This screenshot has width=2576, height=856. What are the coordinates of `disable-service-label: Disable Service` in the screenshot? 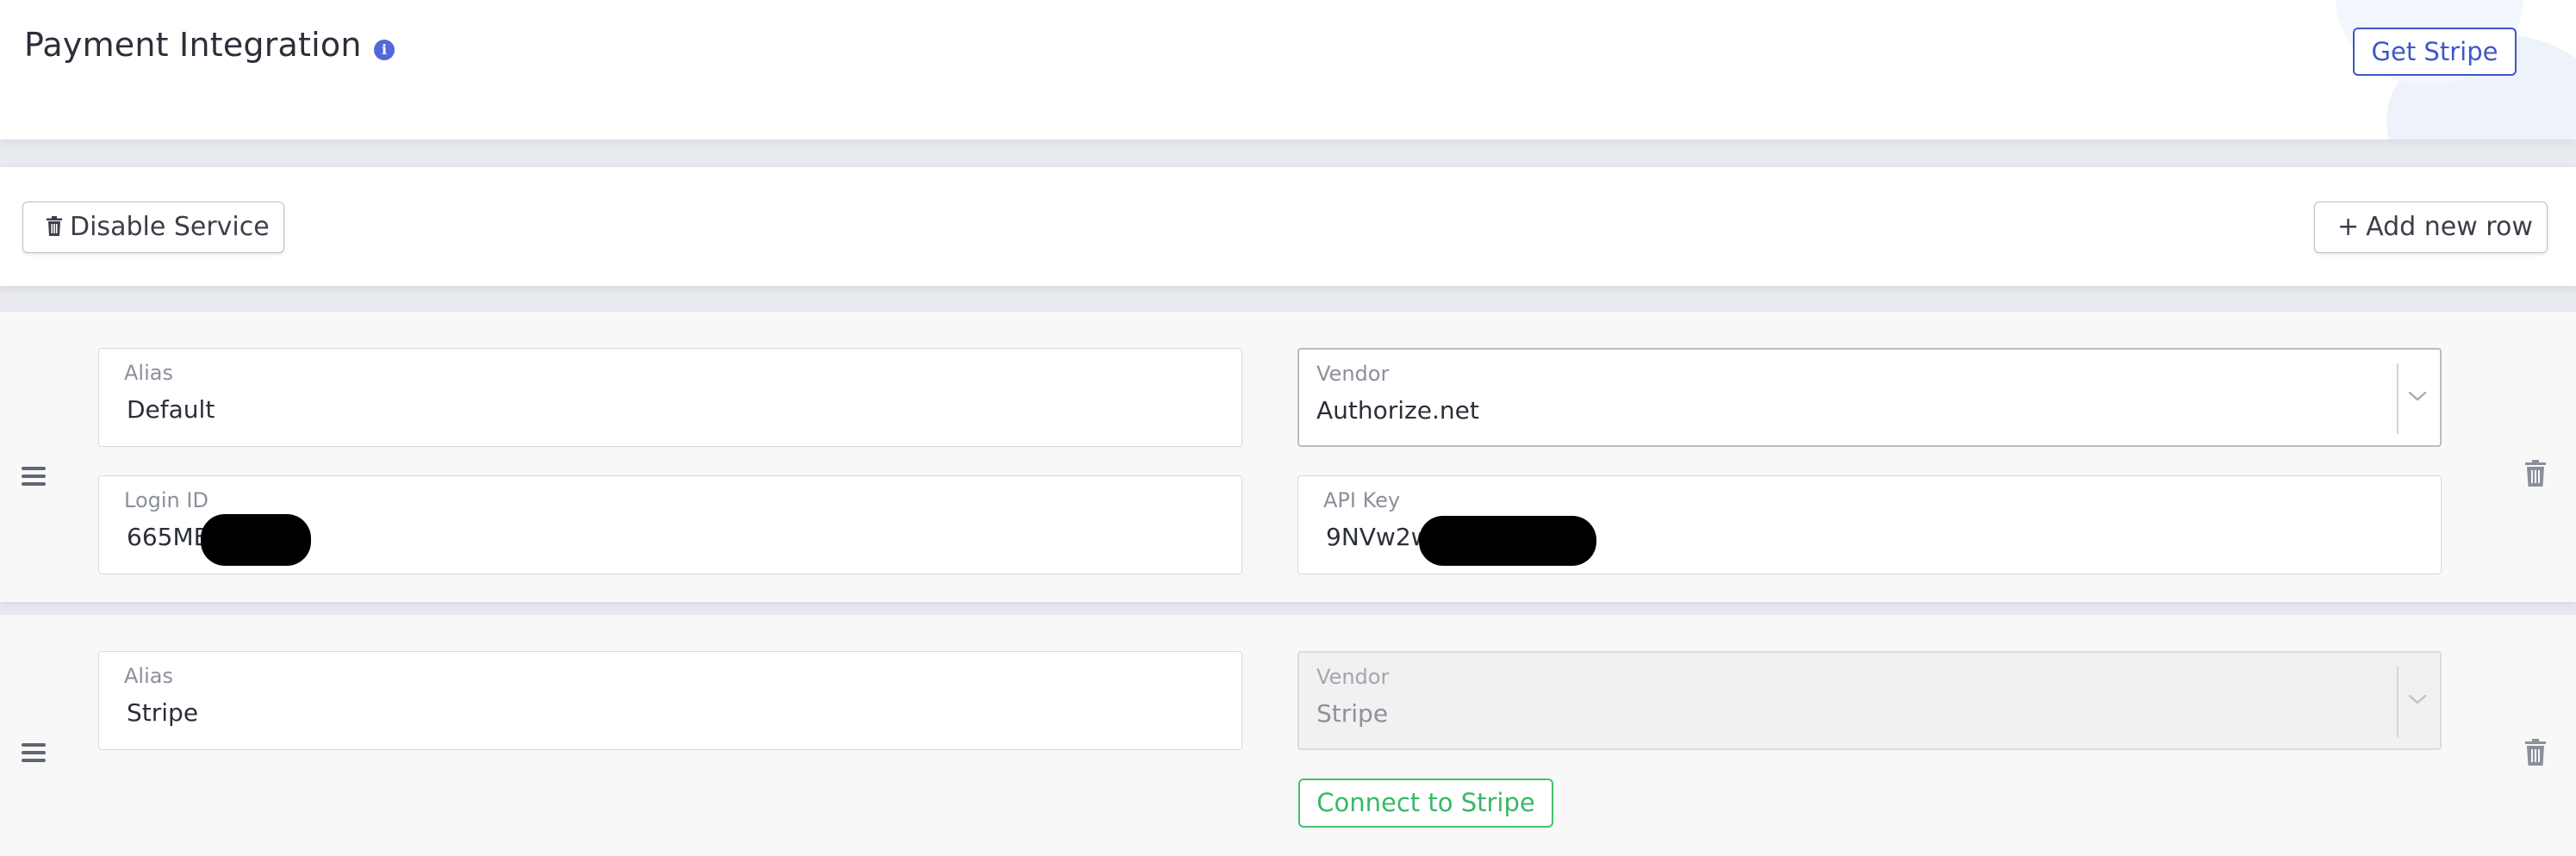 It's located at (170, 227).